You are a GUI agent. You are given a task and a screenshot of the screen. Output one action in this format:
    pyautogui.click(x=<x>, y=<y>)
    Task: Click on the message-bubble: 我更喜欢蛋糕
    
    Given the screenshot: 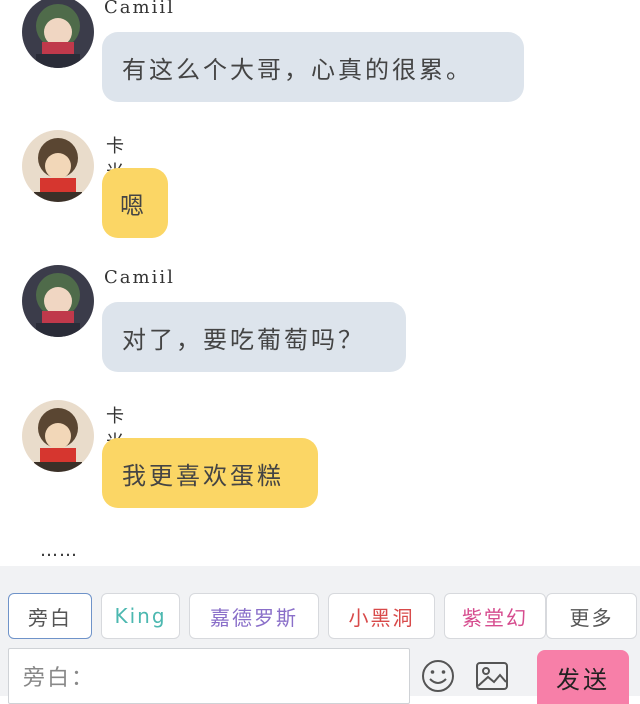 What is the action you would take?
    pyautogui.click(x=210, y=473)
    